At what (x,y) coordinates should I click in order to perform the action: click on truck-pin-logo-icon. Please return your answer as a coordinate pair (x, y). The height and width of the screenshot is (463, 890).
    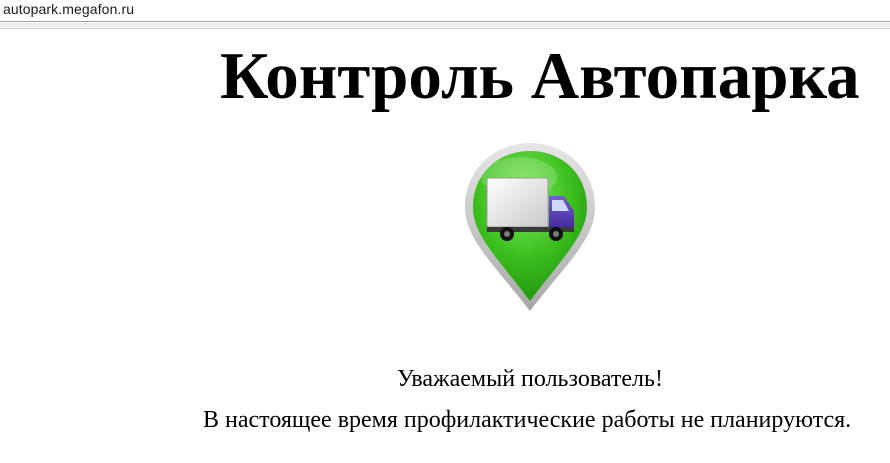
    Looking at the image, I should click on (530, 227).